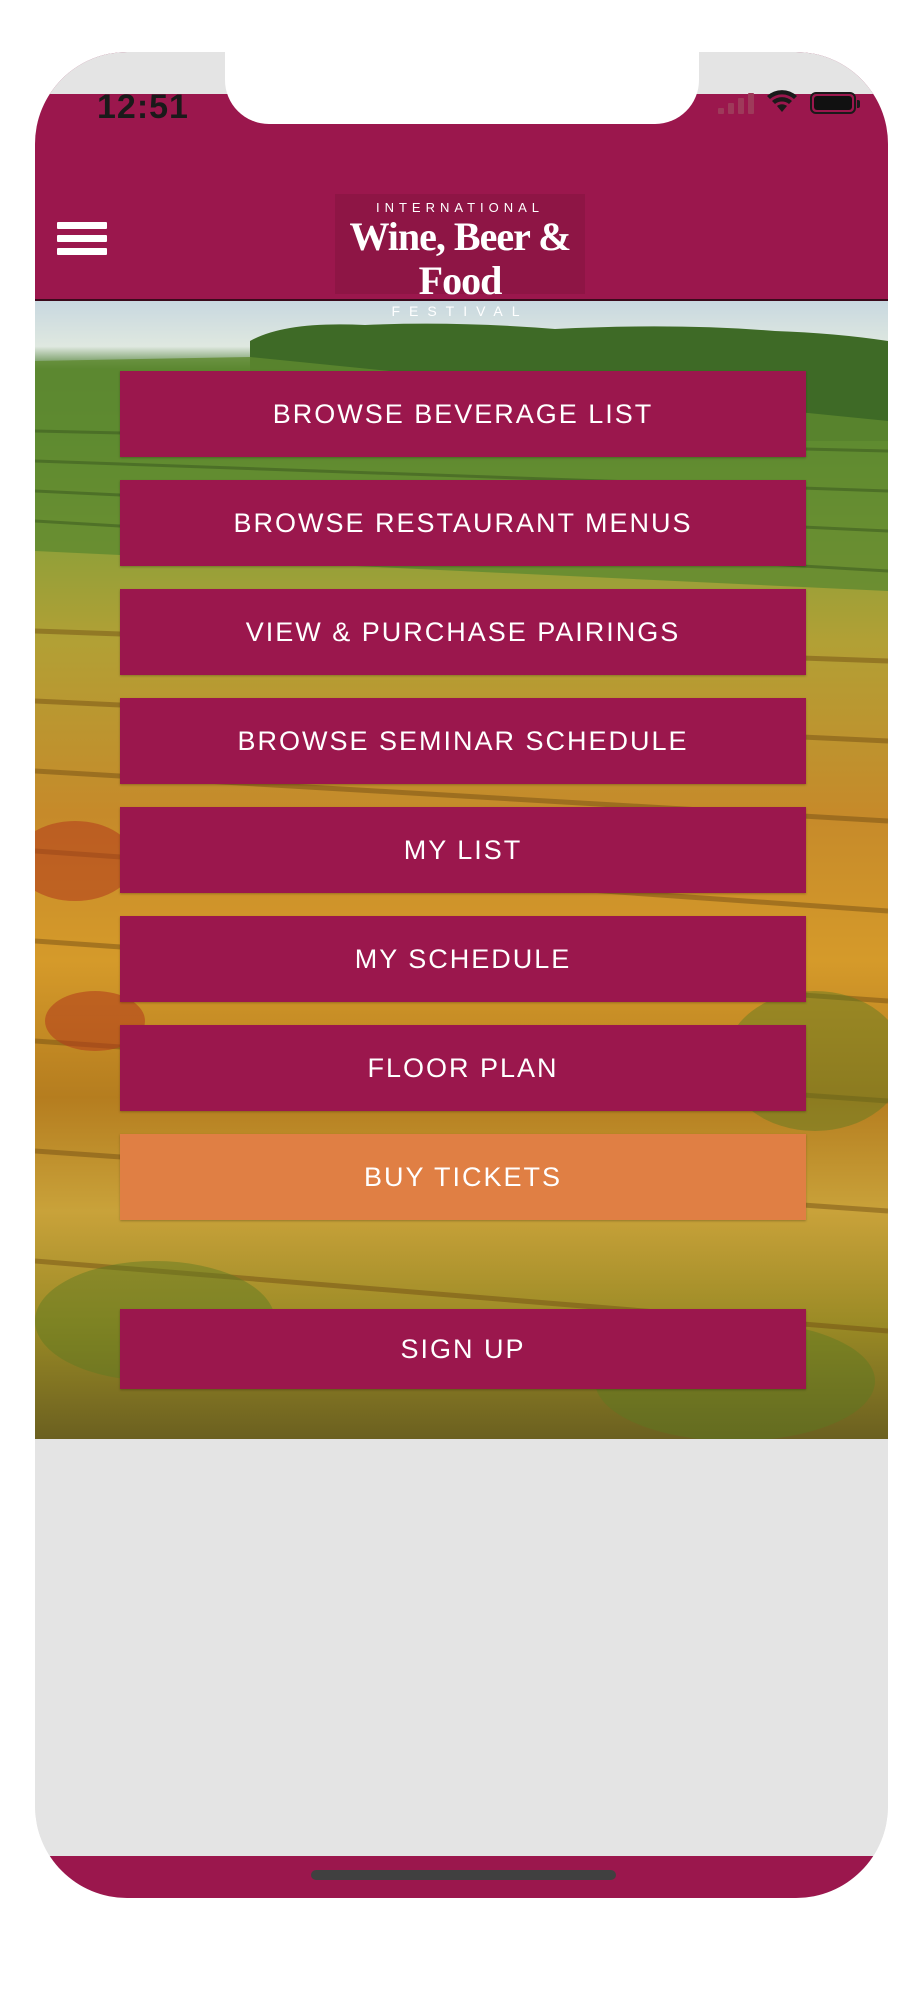  I want to click on logo-line-international: INTERNATIONAL, so click(460, 207).